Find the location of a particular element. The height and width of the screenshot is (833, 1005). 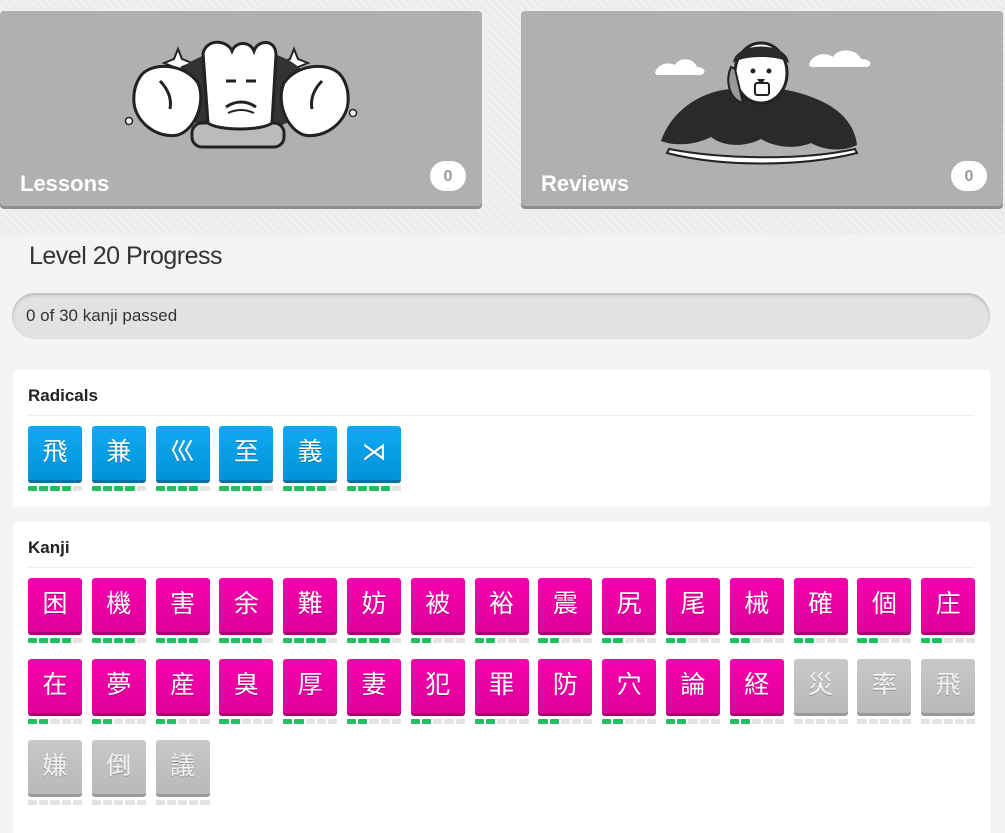

kanji-item: 裕 is located at coordinates (501, 611).